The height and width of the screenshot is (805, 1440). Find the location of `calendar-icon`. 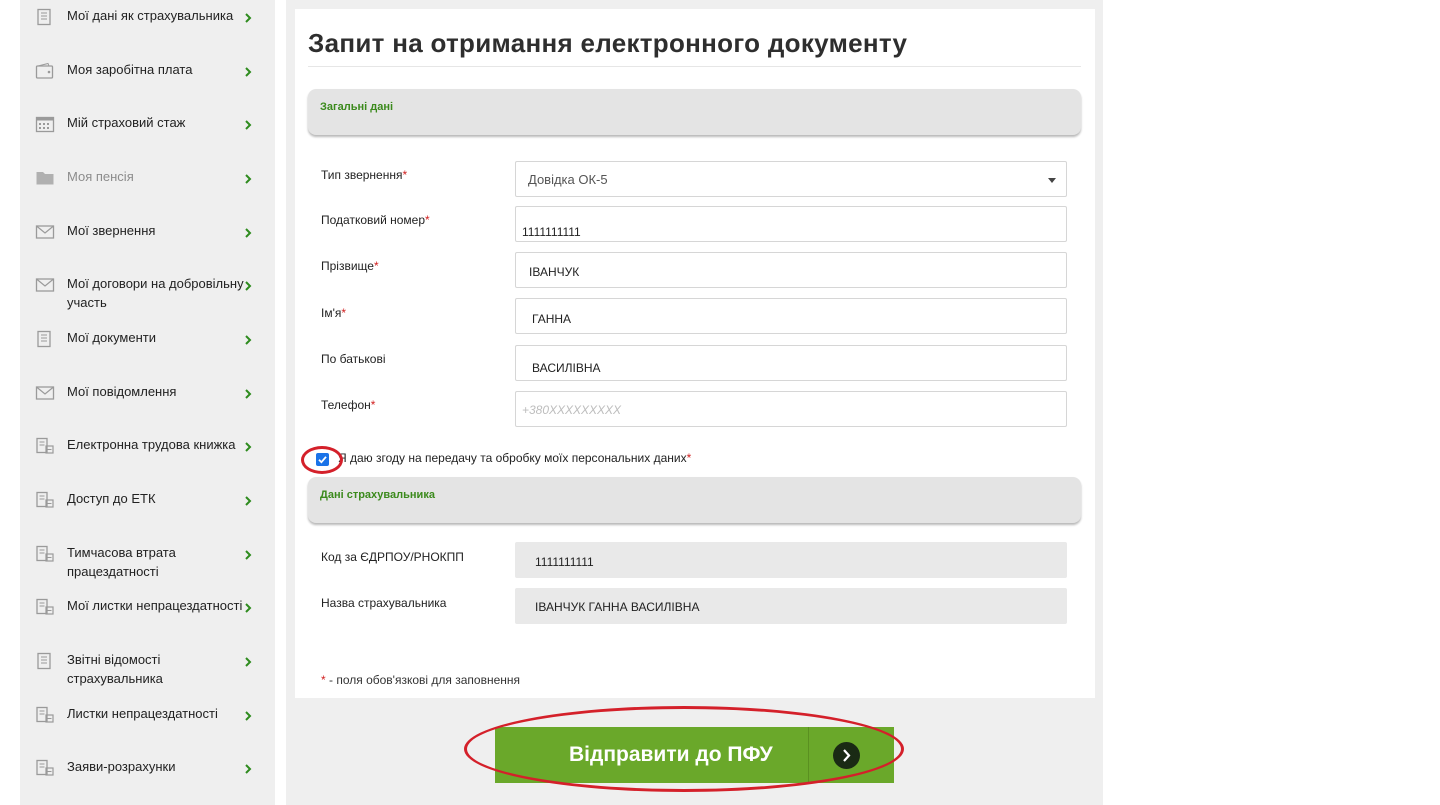

calendar-icon is located at coordinates (45, 124).